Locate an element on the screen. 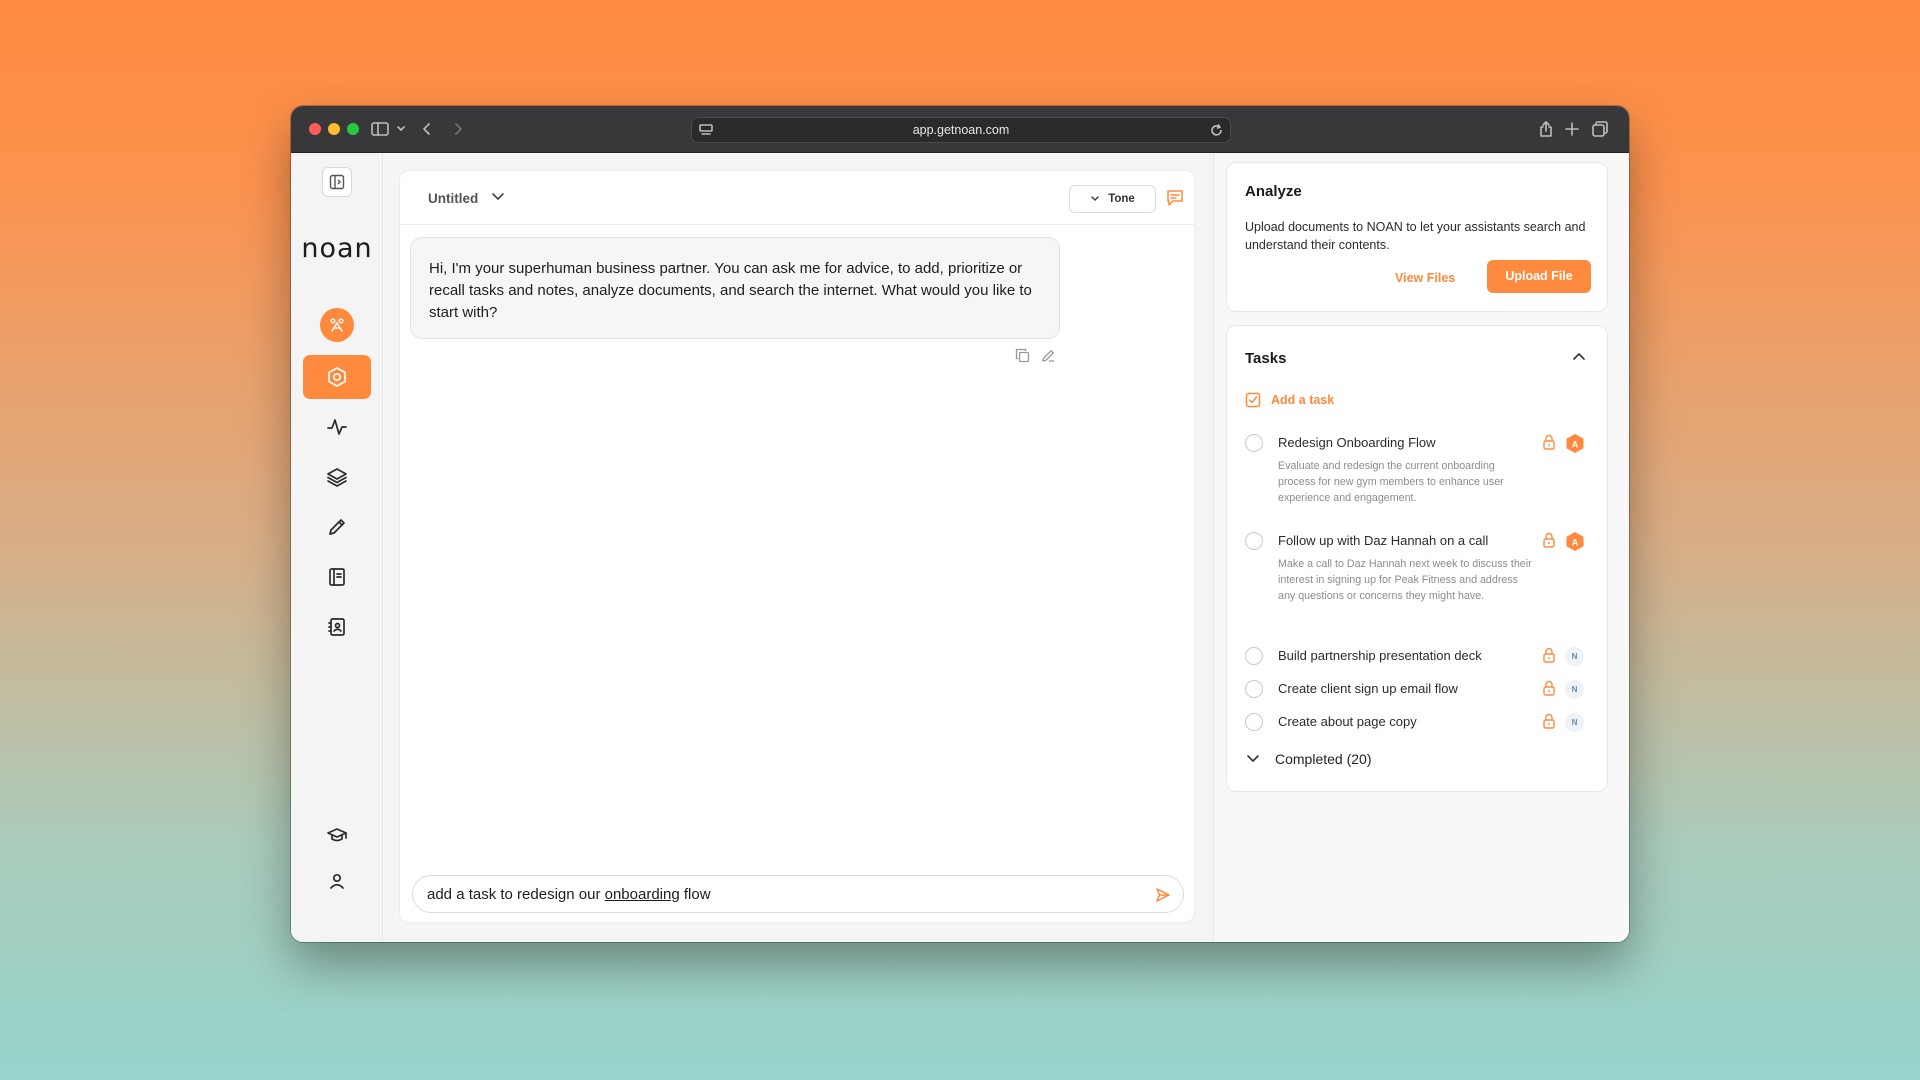 The height and width of the screenshot is (1080, 1920). copy-icon is located at coordinates (1022, 358).